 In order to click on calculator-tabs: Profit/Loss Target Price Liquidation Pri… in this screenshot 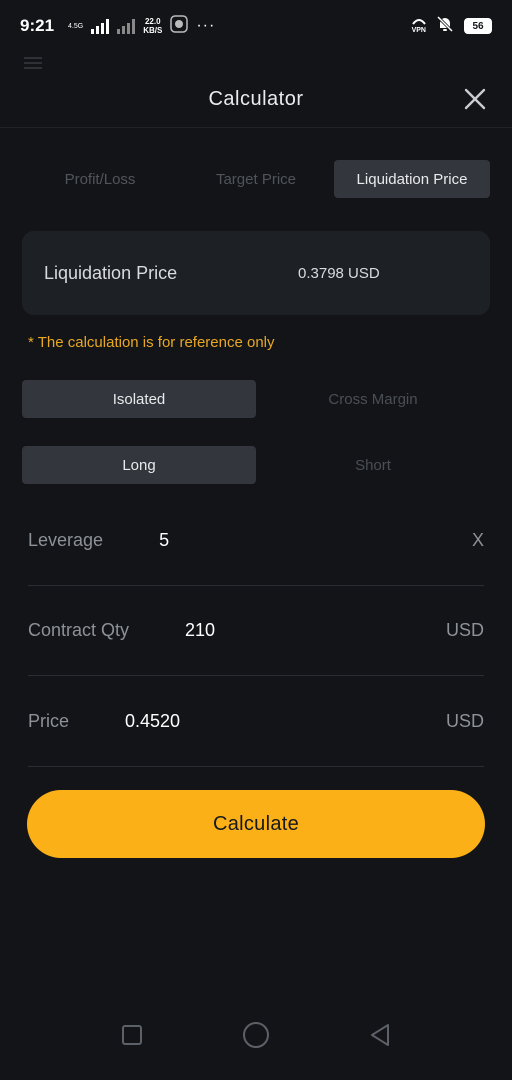, I will do `click(256, 179)`.